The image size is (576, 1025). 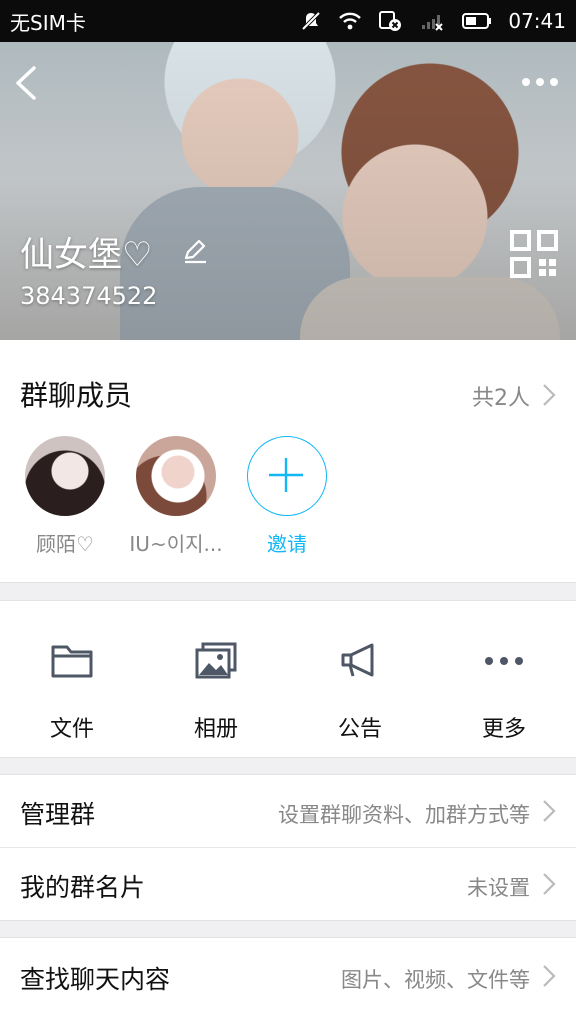 What do you see at coordinates (95, 979) in the screenshot?
I see `row-title: 查找聊天内容` at bounding box center [95, 979].